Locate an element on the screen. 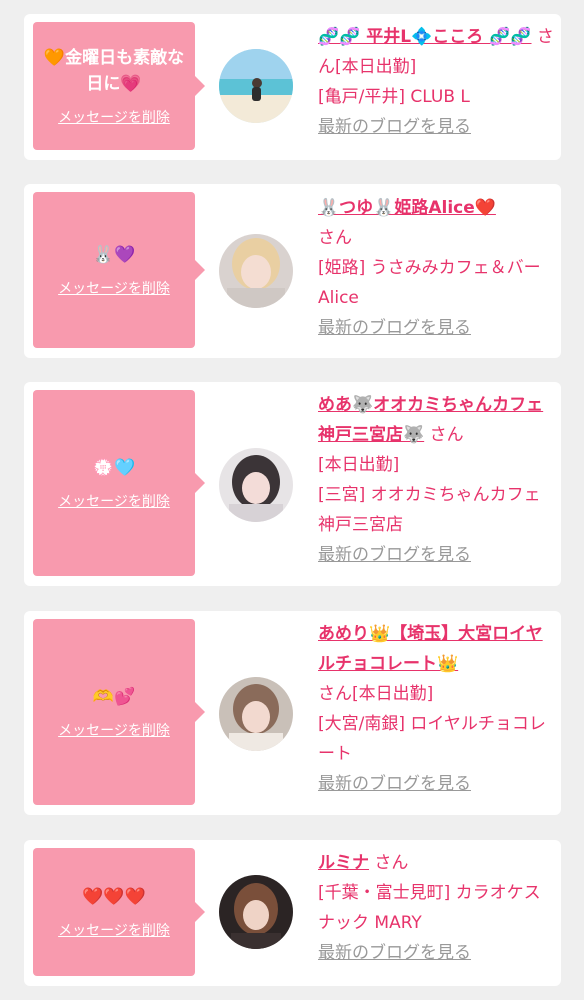 The width and height of the screenshot is (584, 1000). member-name-link: 🐰つゆ🐰姫路Alice❤️ is located at coordinates (407, 208).